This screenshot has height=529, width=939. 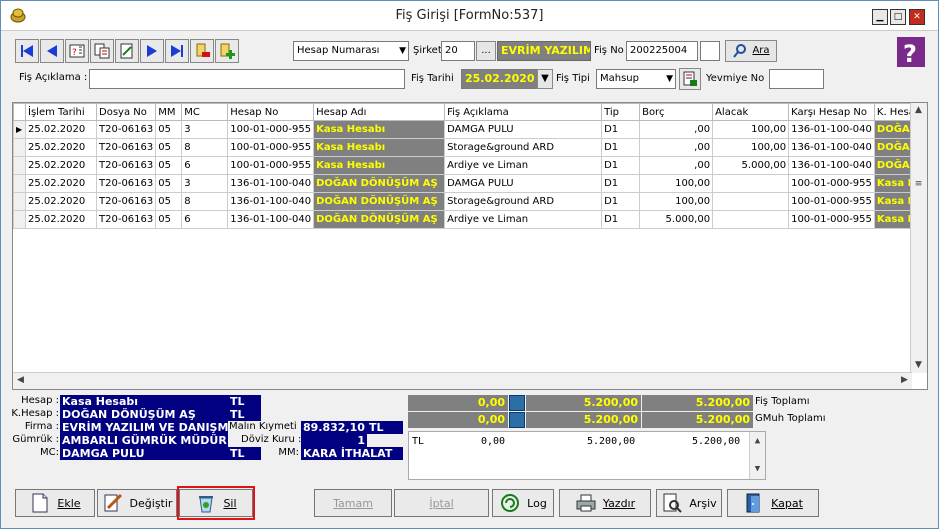 I want to click on totals-memo: TL 0,00 5.200,00 5.200,00 ▲ ▼, so click(x=587, y=455).